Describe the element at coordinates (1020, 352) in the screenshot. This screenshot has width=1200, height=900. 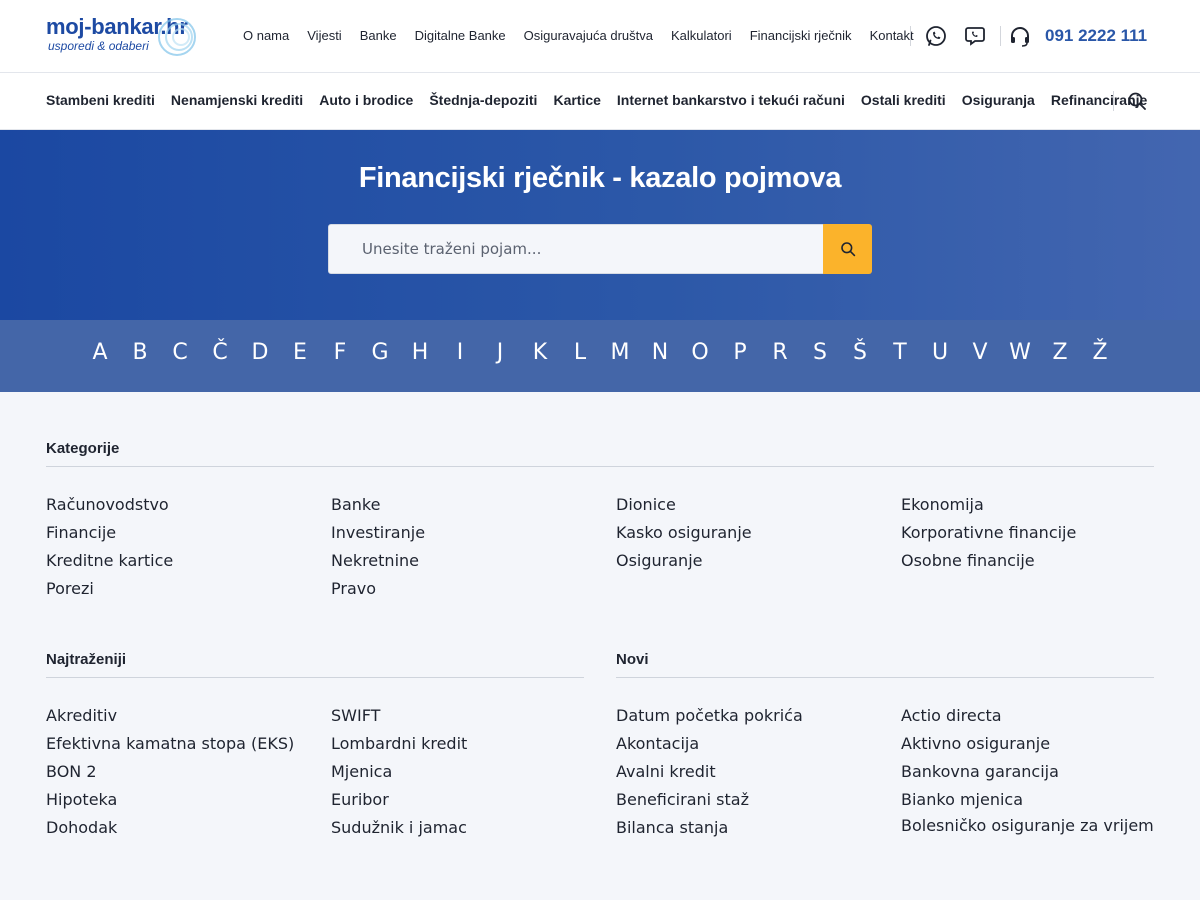
I see `alphabet-letter-link: W` at that location.